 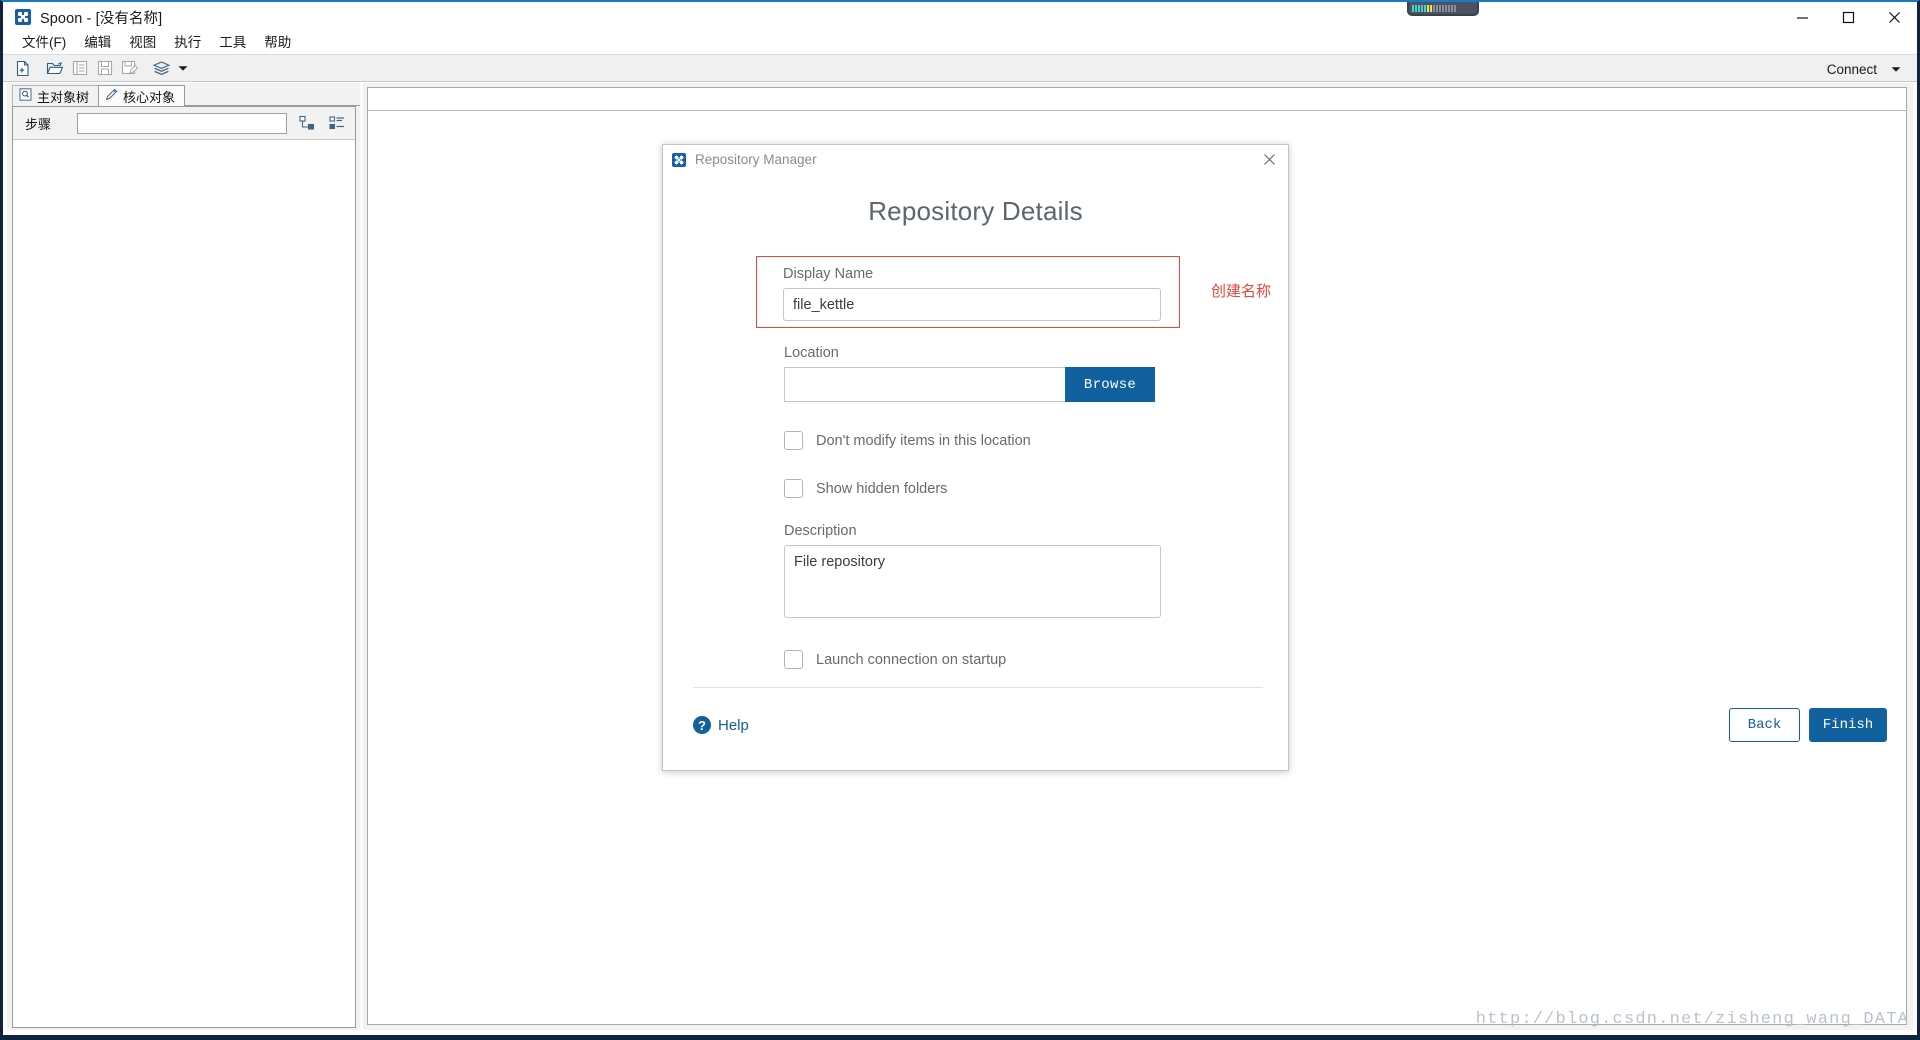 What do you see at coordinates (232, 43) in the screenshot?
I see `menu-item-tools: 工具` at bounding box center [232, 43].